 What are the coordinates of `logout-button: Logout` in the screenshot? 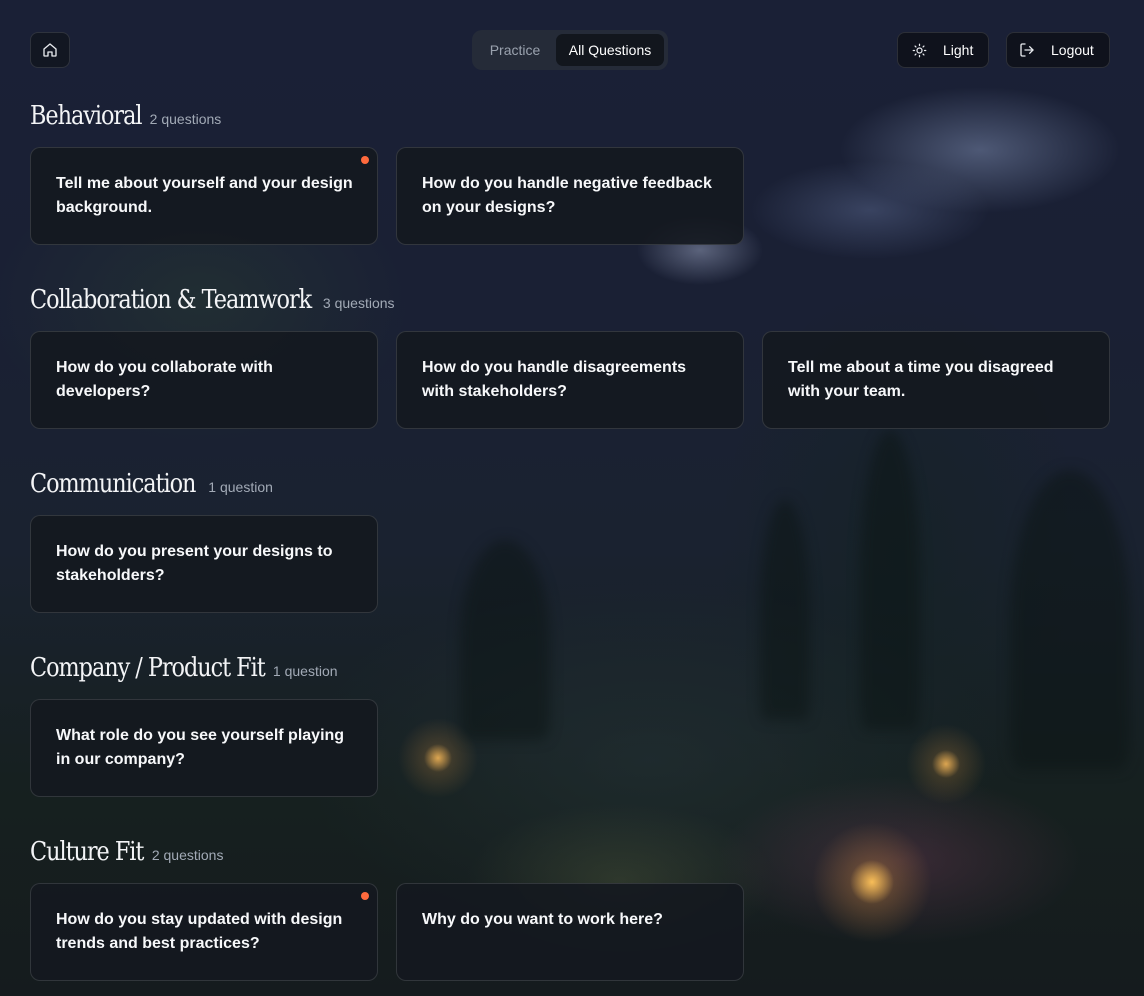 It's located at (1058, 50).